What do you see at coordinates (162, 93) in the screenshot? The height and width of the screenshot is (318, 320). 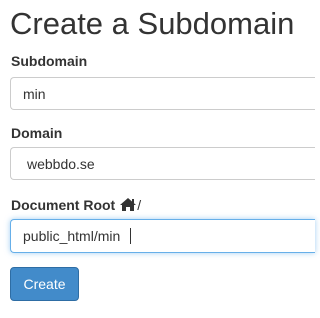 I see `subdomain-input` at bounding box center [162, 93].